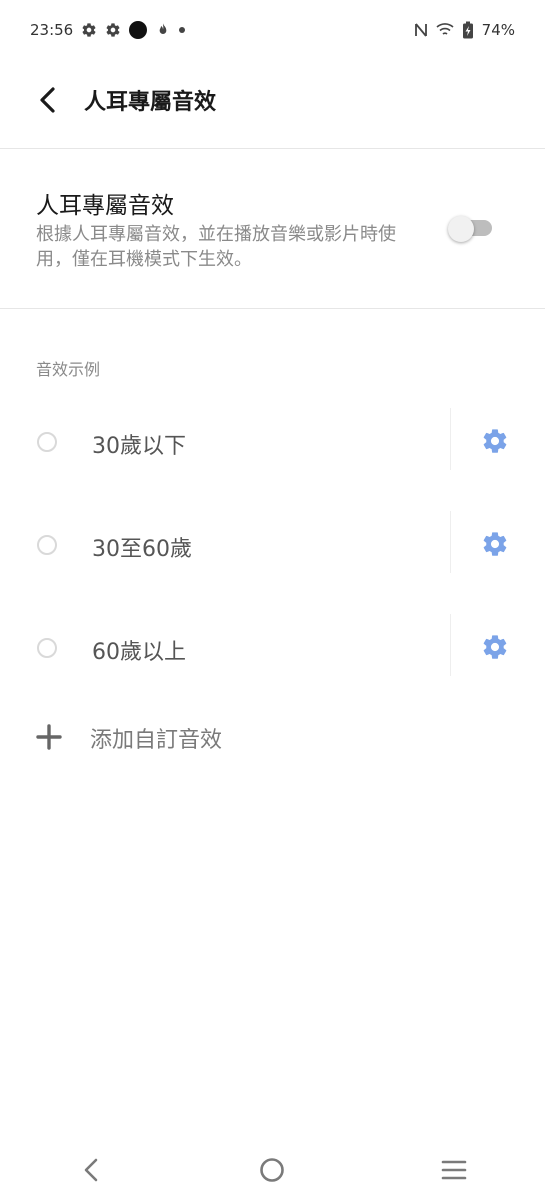 The height and width of the screenshot is (1200, 545). I want to click on preset-row: 30至60歲, so click(272, 547).